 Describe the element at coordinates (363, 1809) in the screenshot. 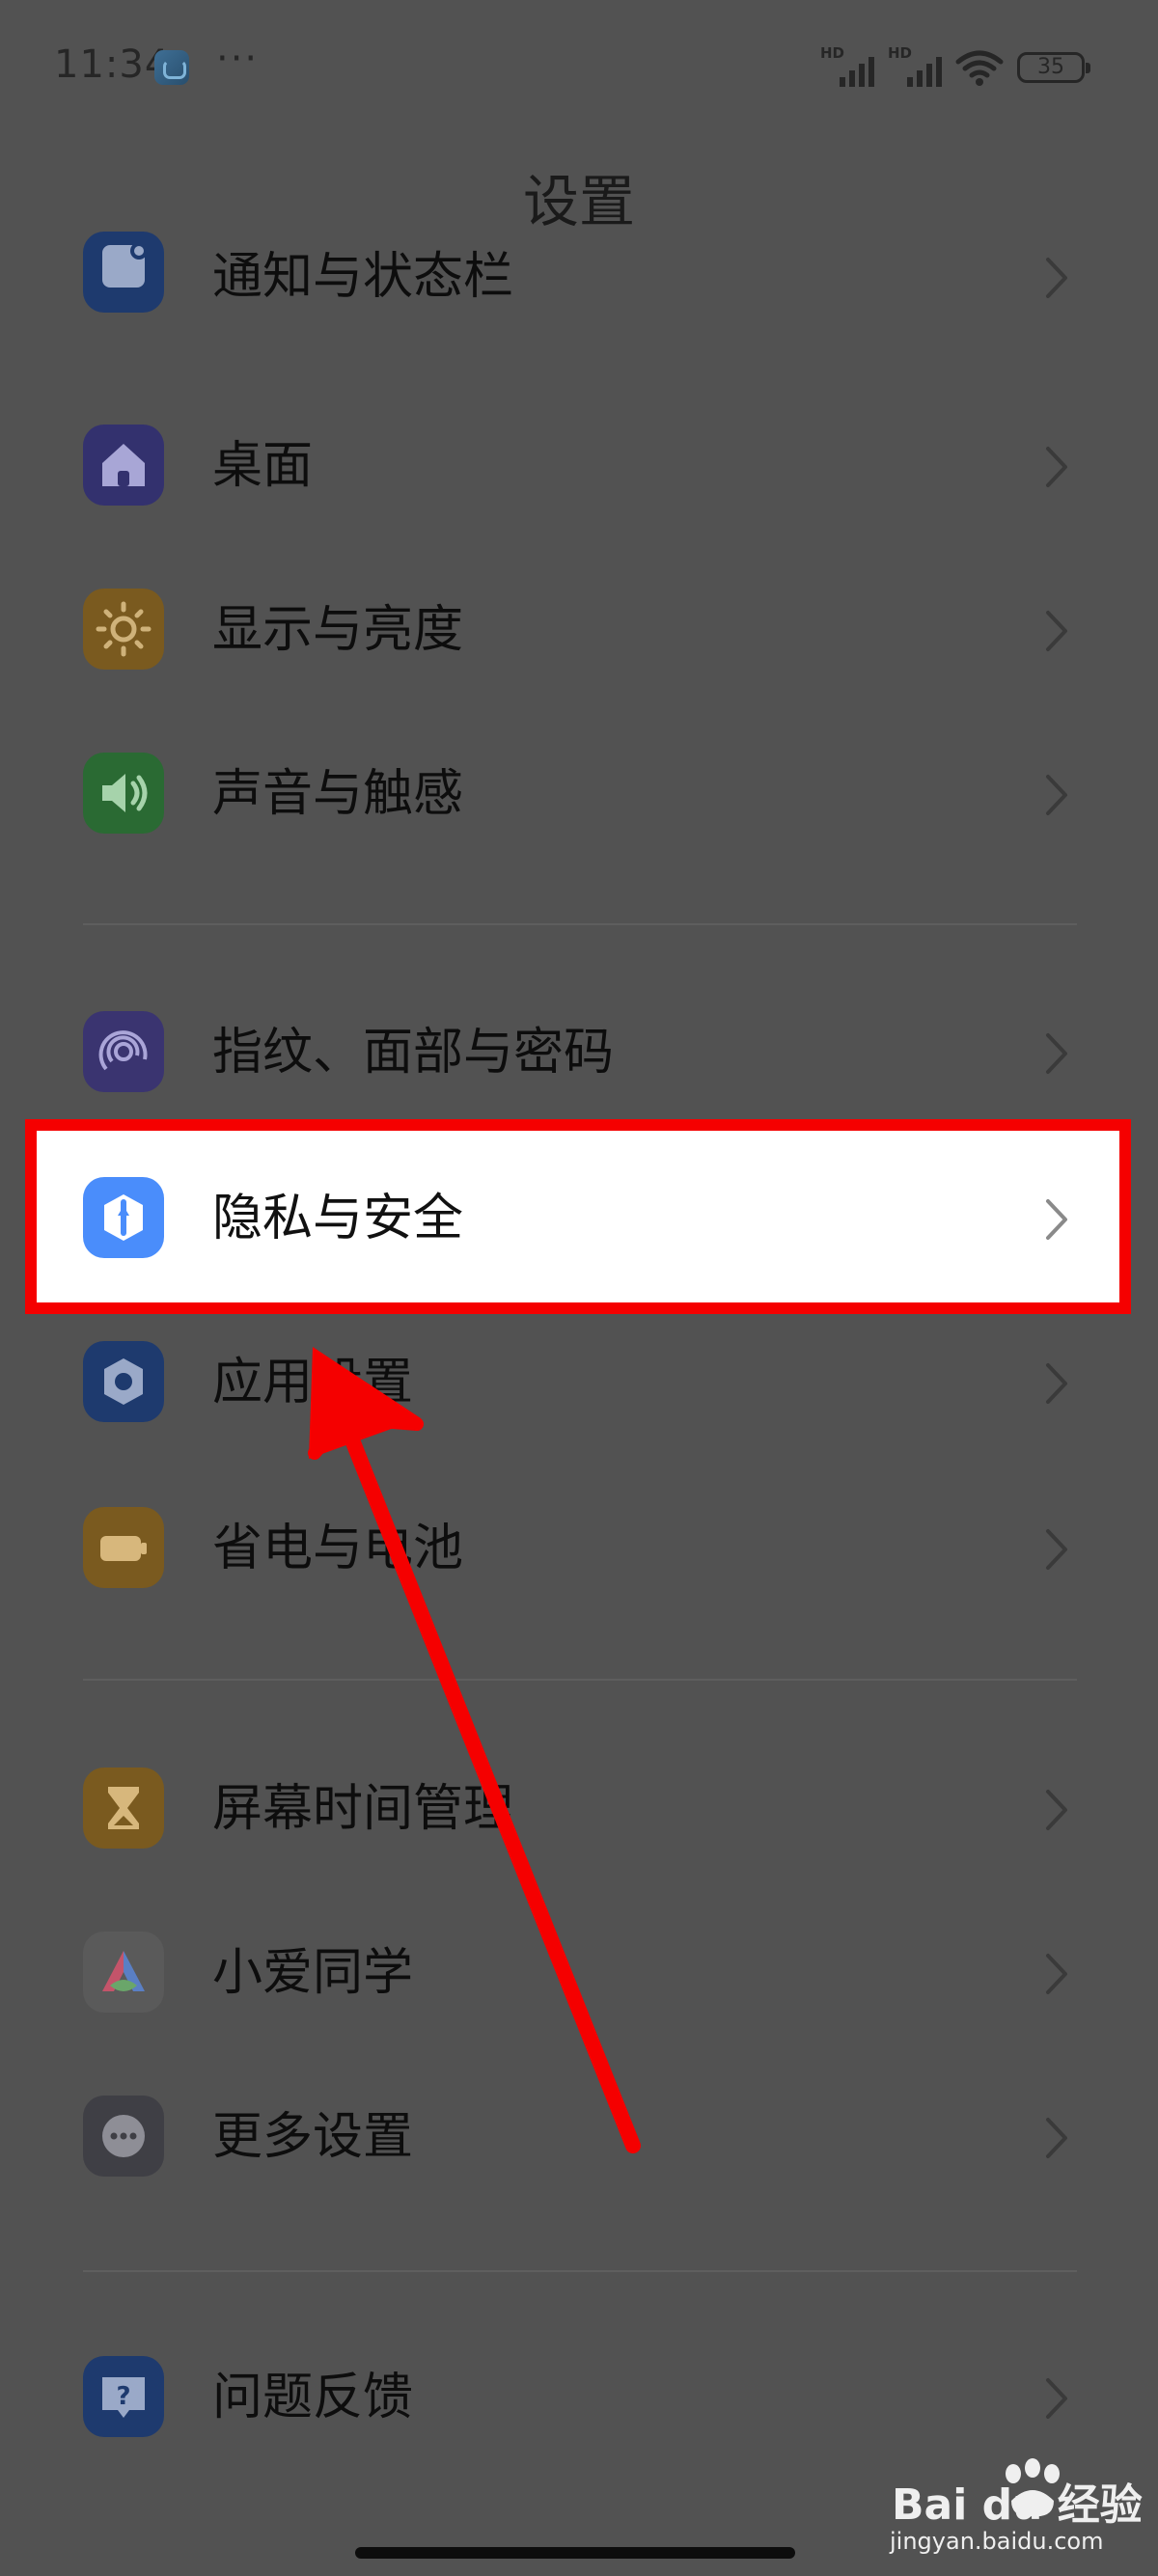

I see `settings-item-label: 屏幕时间管理` at that location.